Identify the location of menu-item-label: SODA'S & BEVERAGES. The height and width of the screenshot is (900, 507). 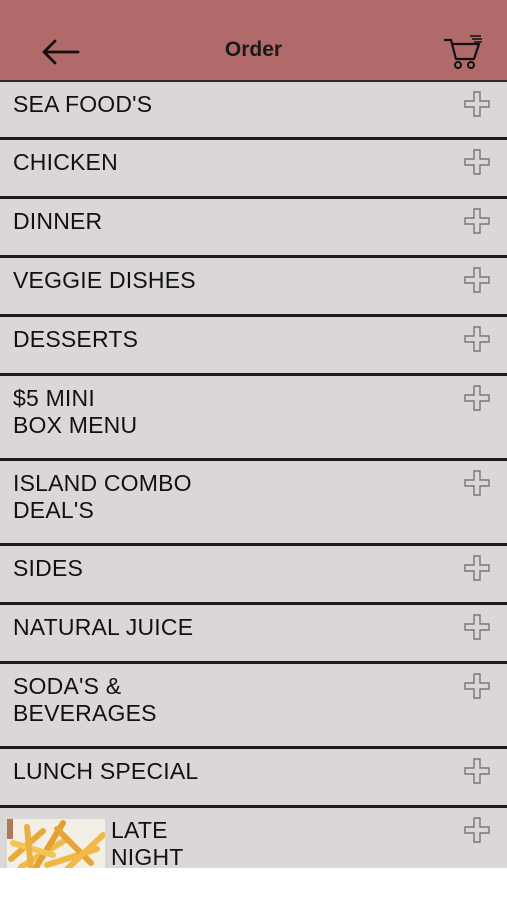
(85, 699).